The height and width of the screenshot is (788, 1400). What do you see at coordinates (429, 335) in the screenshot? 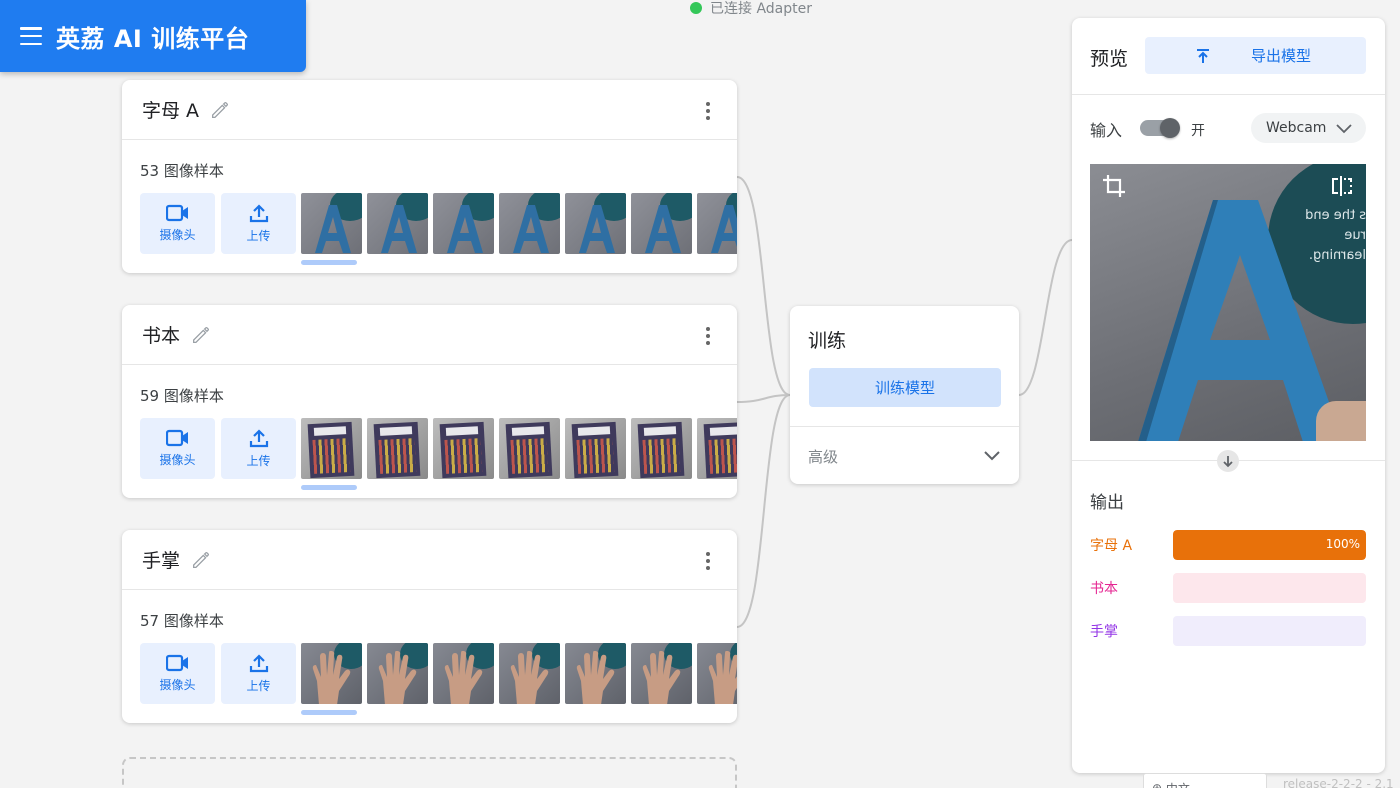
I see `class-card-header: 书本` at bounding box center [429, 335].